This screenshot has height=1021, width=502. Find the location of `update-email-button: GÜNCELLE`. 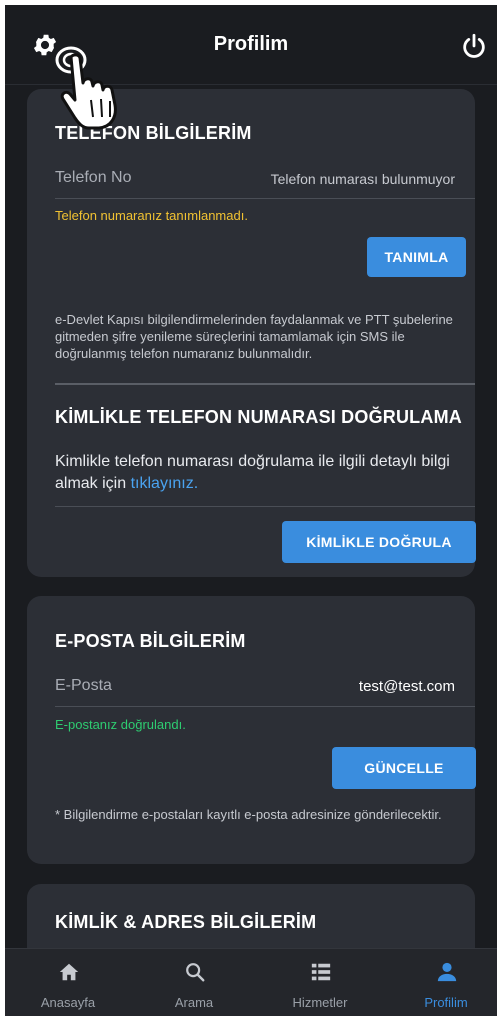

update-email-button: GÜNCELLE is located at coordinates (404, 768).